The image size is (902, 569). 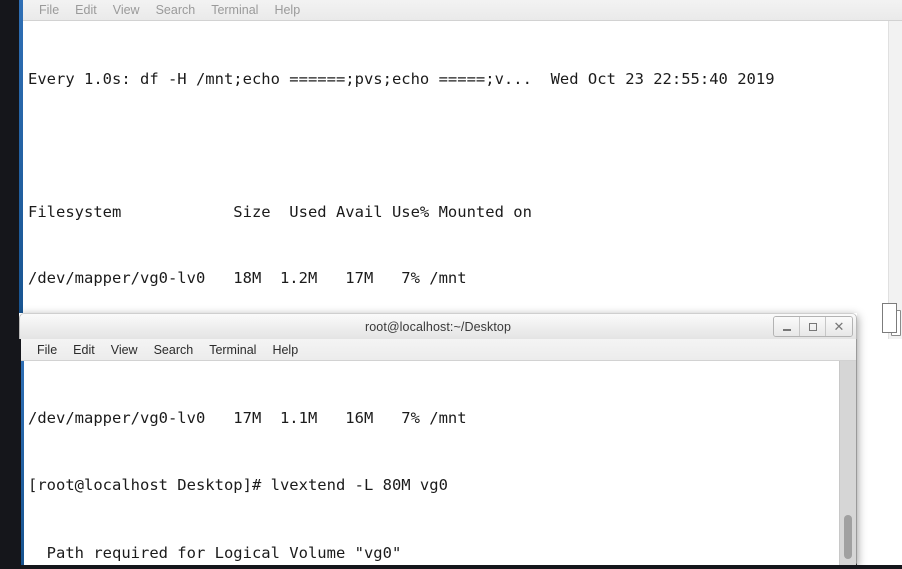 What do you see at coordinates (462, 10) in the screenshot?
I see `background-terminal-menubar: File Edit View Search Terminal Help` at bounding box center [462, 10].